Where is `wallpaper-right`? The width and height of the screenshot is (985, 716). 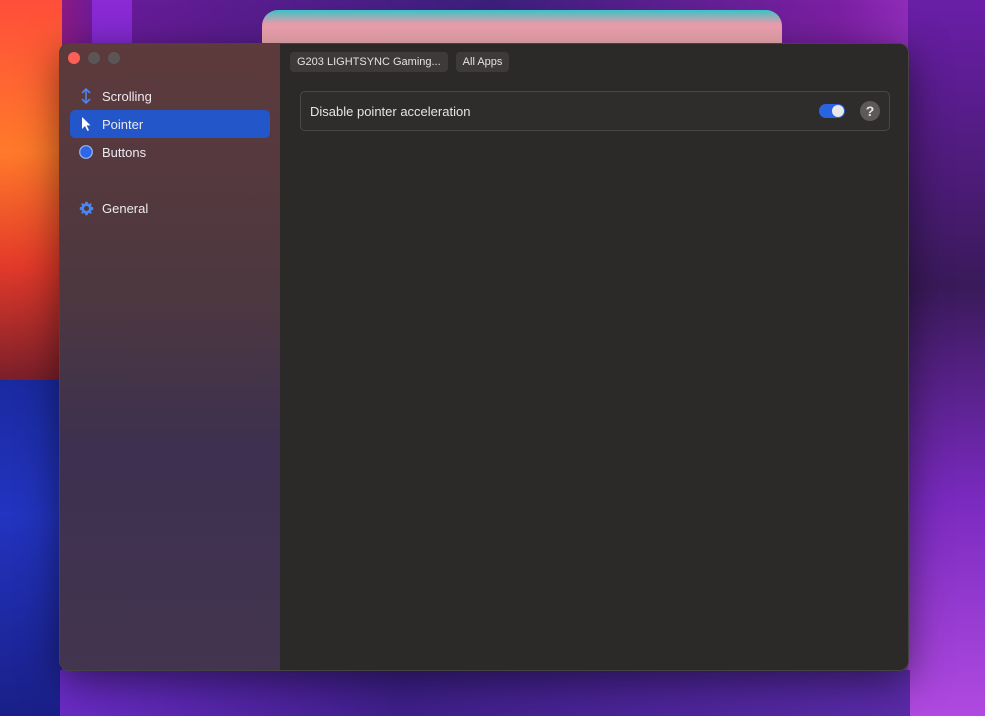
wallpaper-right is located at coordinates (946, 358).